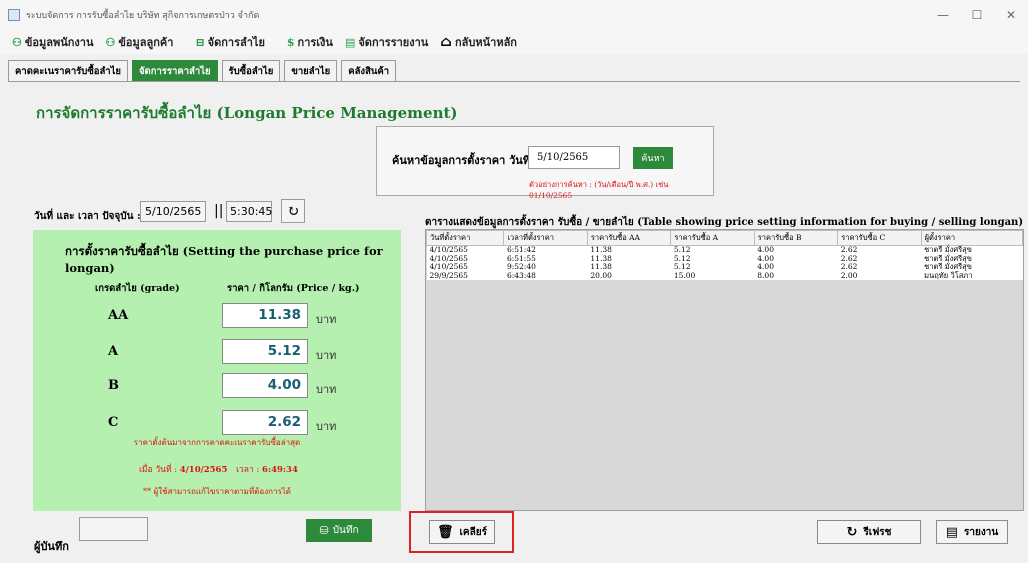  I want to click on tab-buy-longan: รับซื้อลำไย, so click(251, 70).